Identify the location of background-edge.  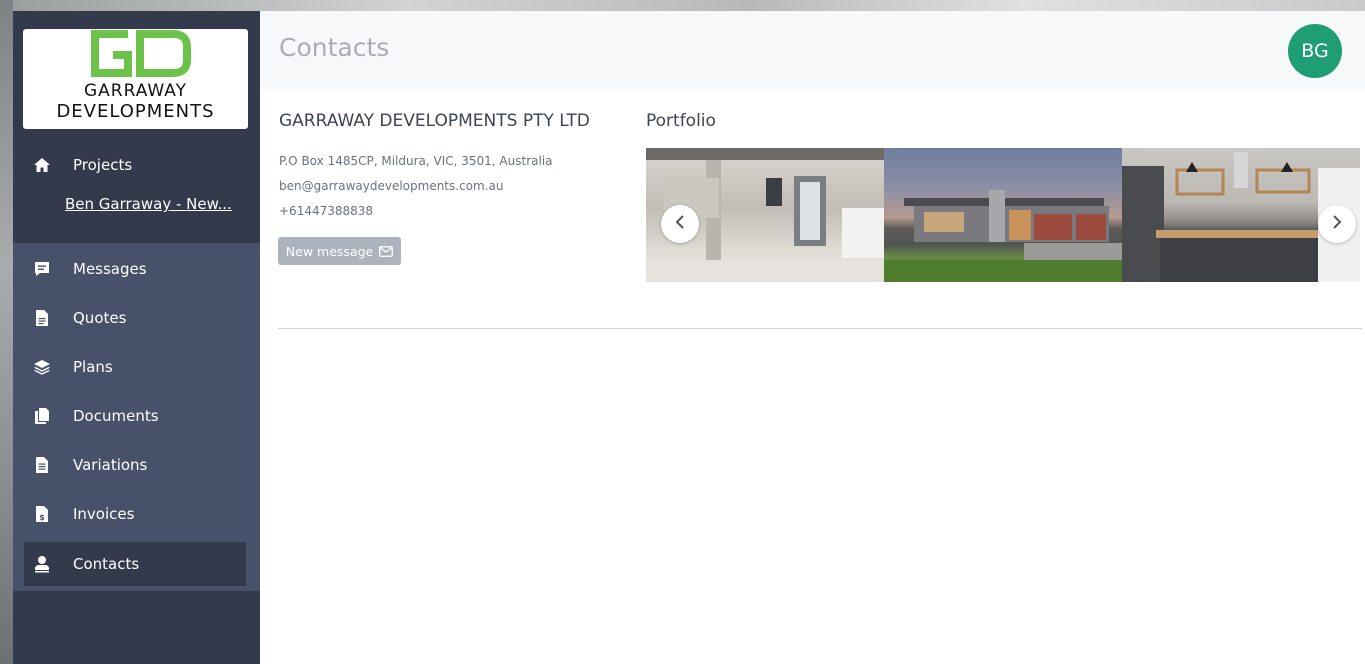
(6, 332).